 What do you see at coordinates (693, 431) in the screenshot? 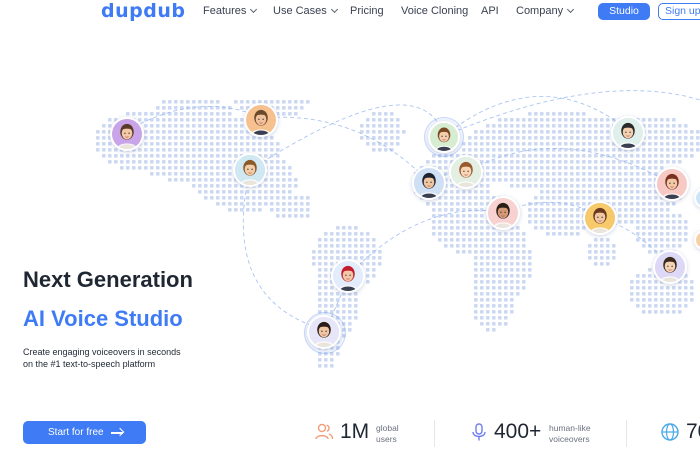
I see `stat-languages-value: 70` at bounding box center [693, 431].